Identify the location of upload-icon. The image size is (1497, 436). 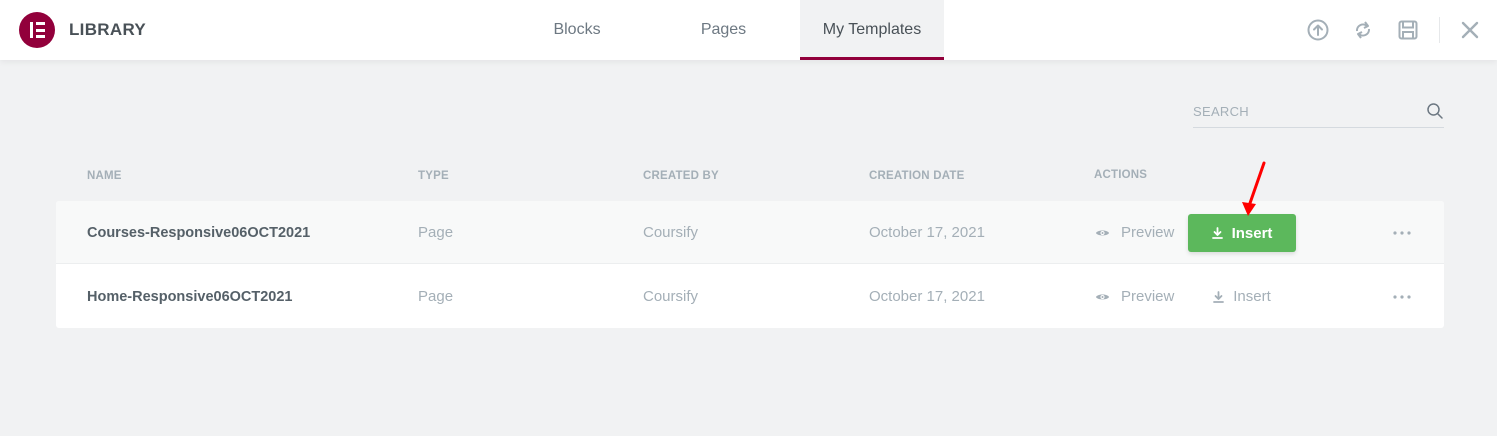
(1318, 30).